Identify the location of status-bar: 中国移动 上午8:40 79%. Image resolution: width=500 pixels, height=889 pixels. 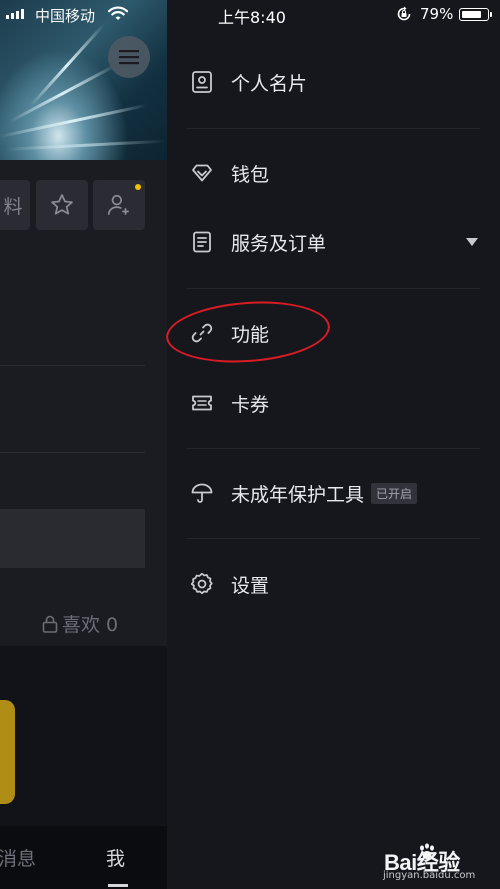
(250, 14).